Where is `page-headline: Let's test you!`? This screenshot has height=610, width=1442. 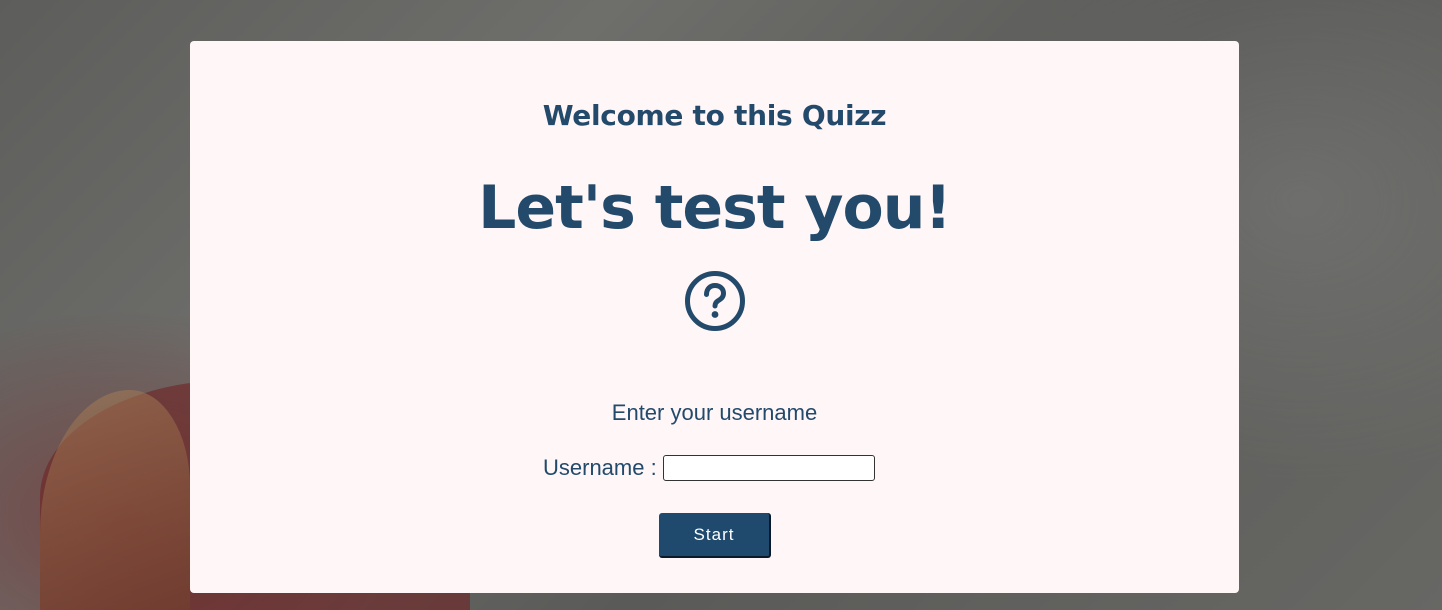
page-headline: Let's test you! is located at coordinates (715, 208).